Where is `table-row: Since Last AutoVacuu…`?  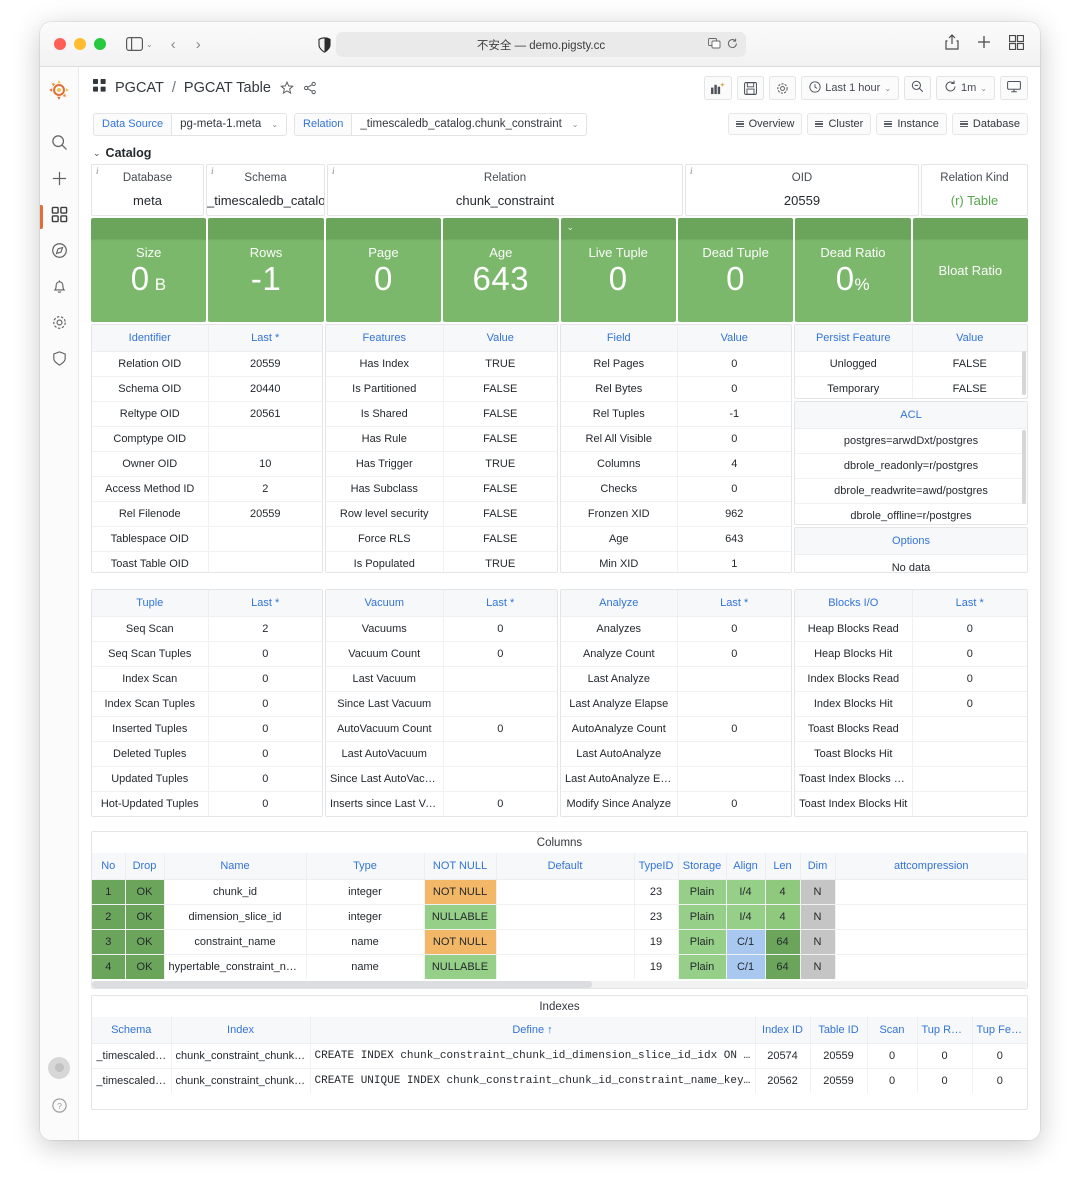 table-row: Since Last AutoVacuu… is located at coordinates (441, 779).